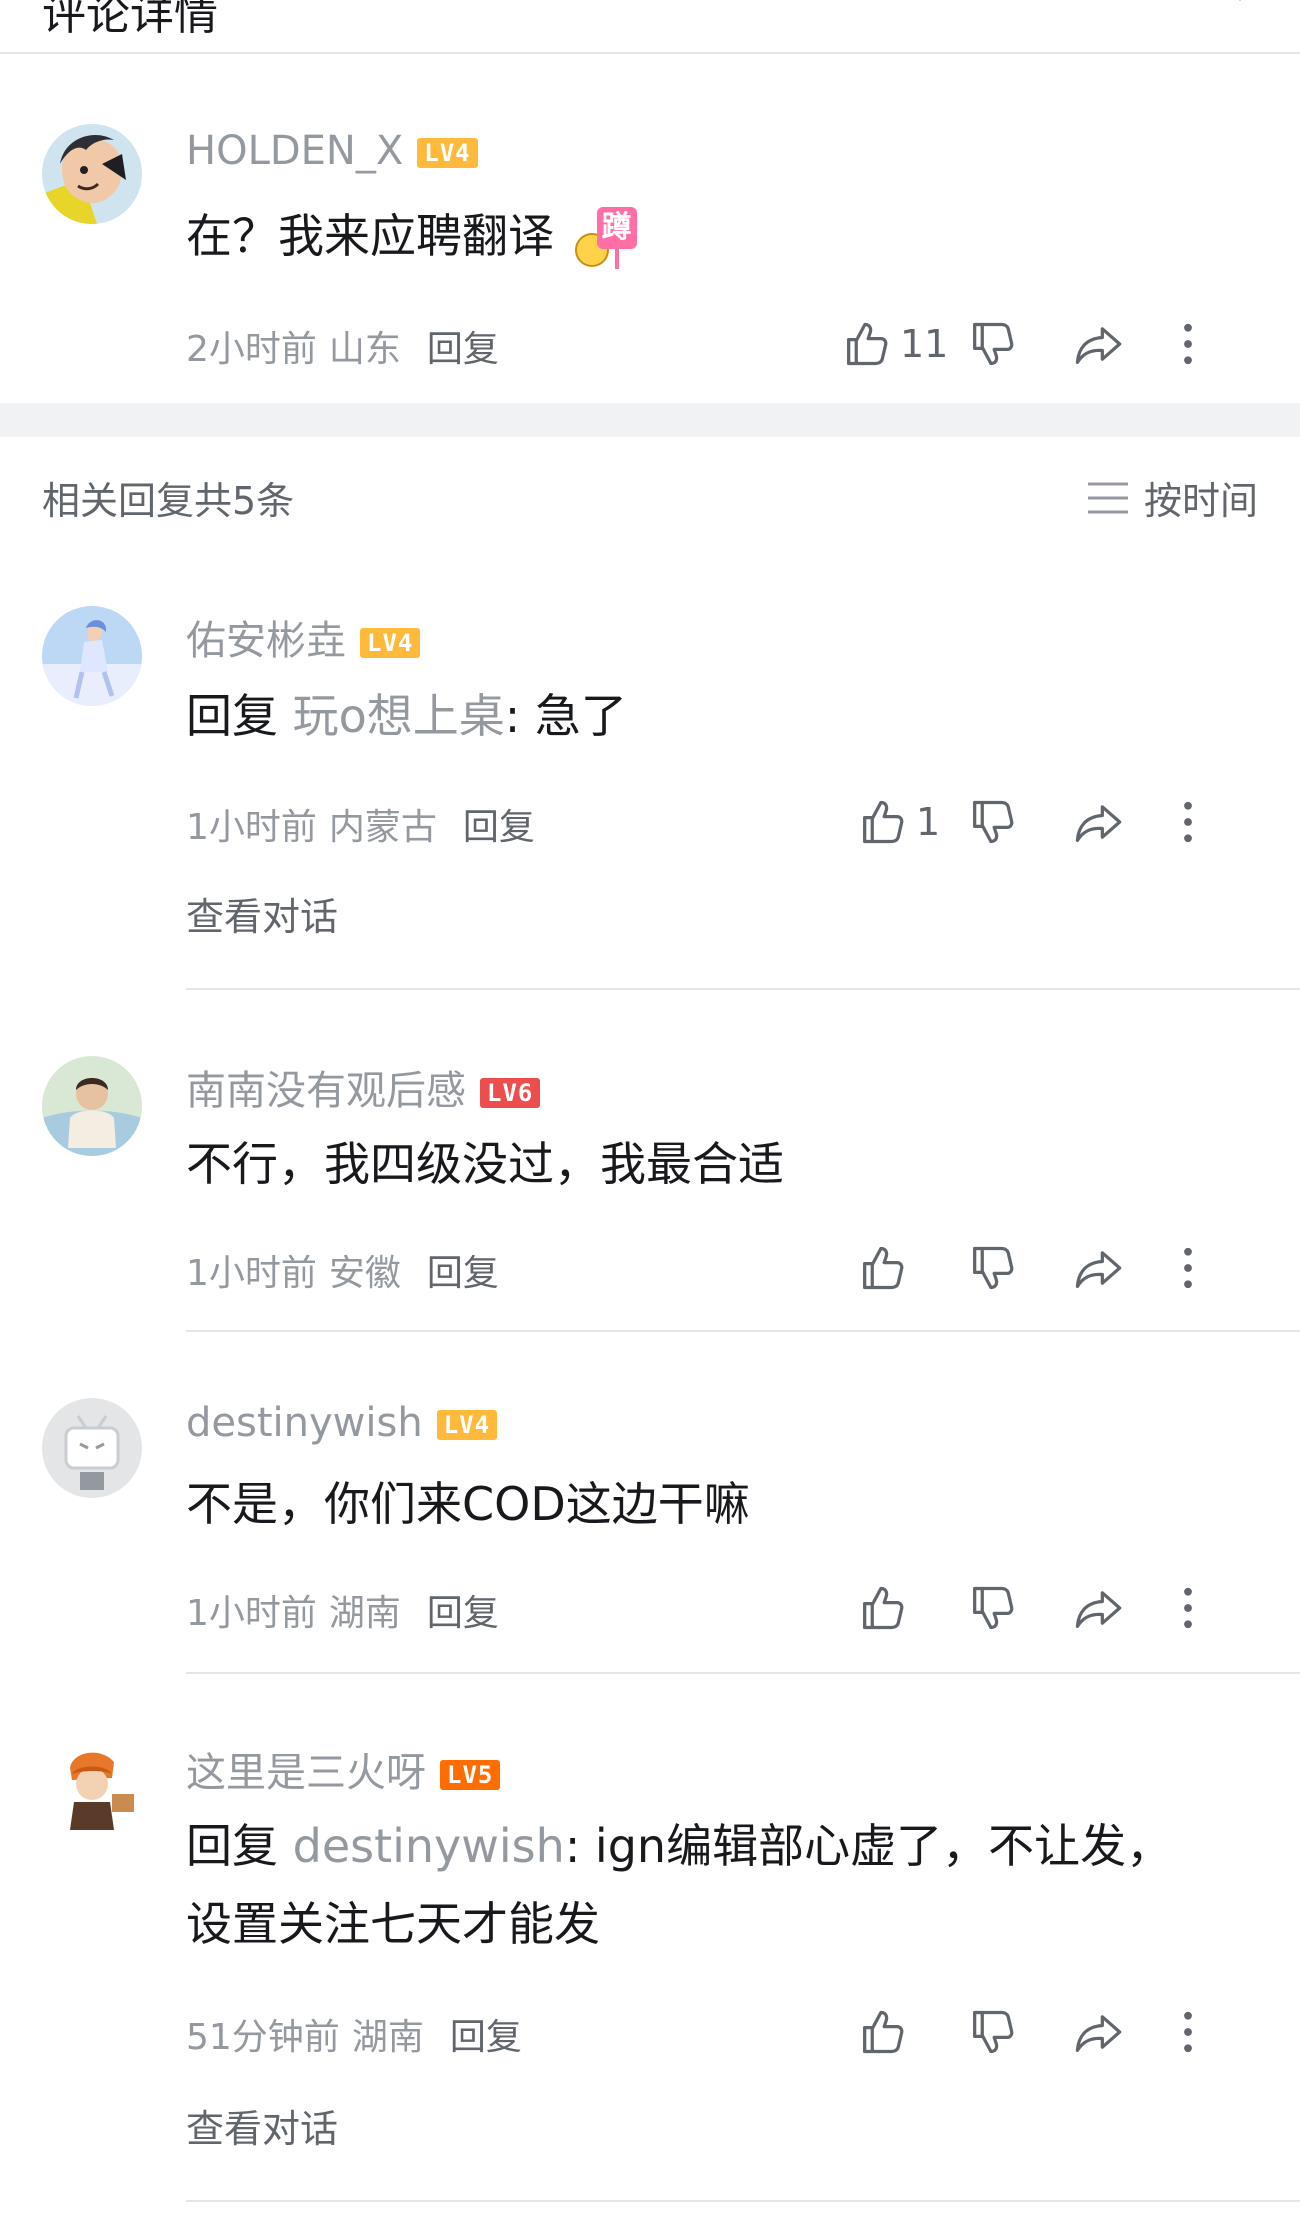 Image resolution: width=1300 pixels, height=2221 pixels. Describe the element at coordinates (364, 349) in the screenshot. I see `location: 山东` at that location.